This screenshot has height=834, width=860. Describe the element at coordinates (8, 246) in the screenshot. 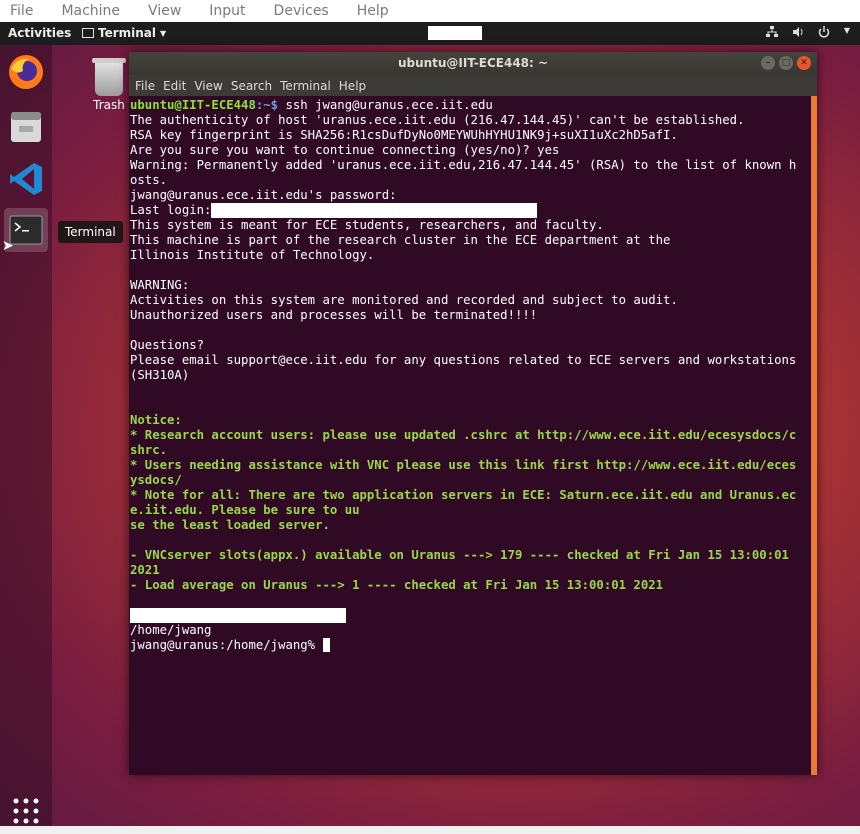

I see `mouse-cursor-icon: ➤` at that location.